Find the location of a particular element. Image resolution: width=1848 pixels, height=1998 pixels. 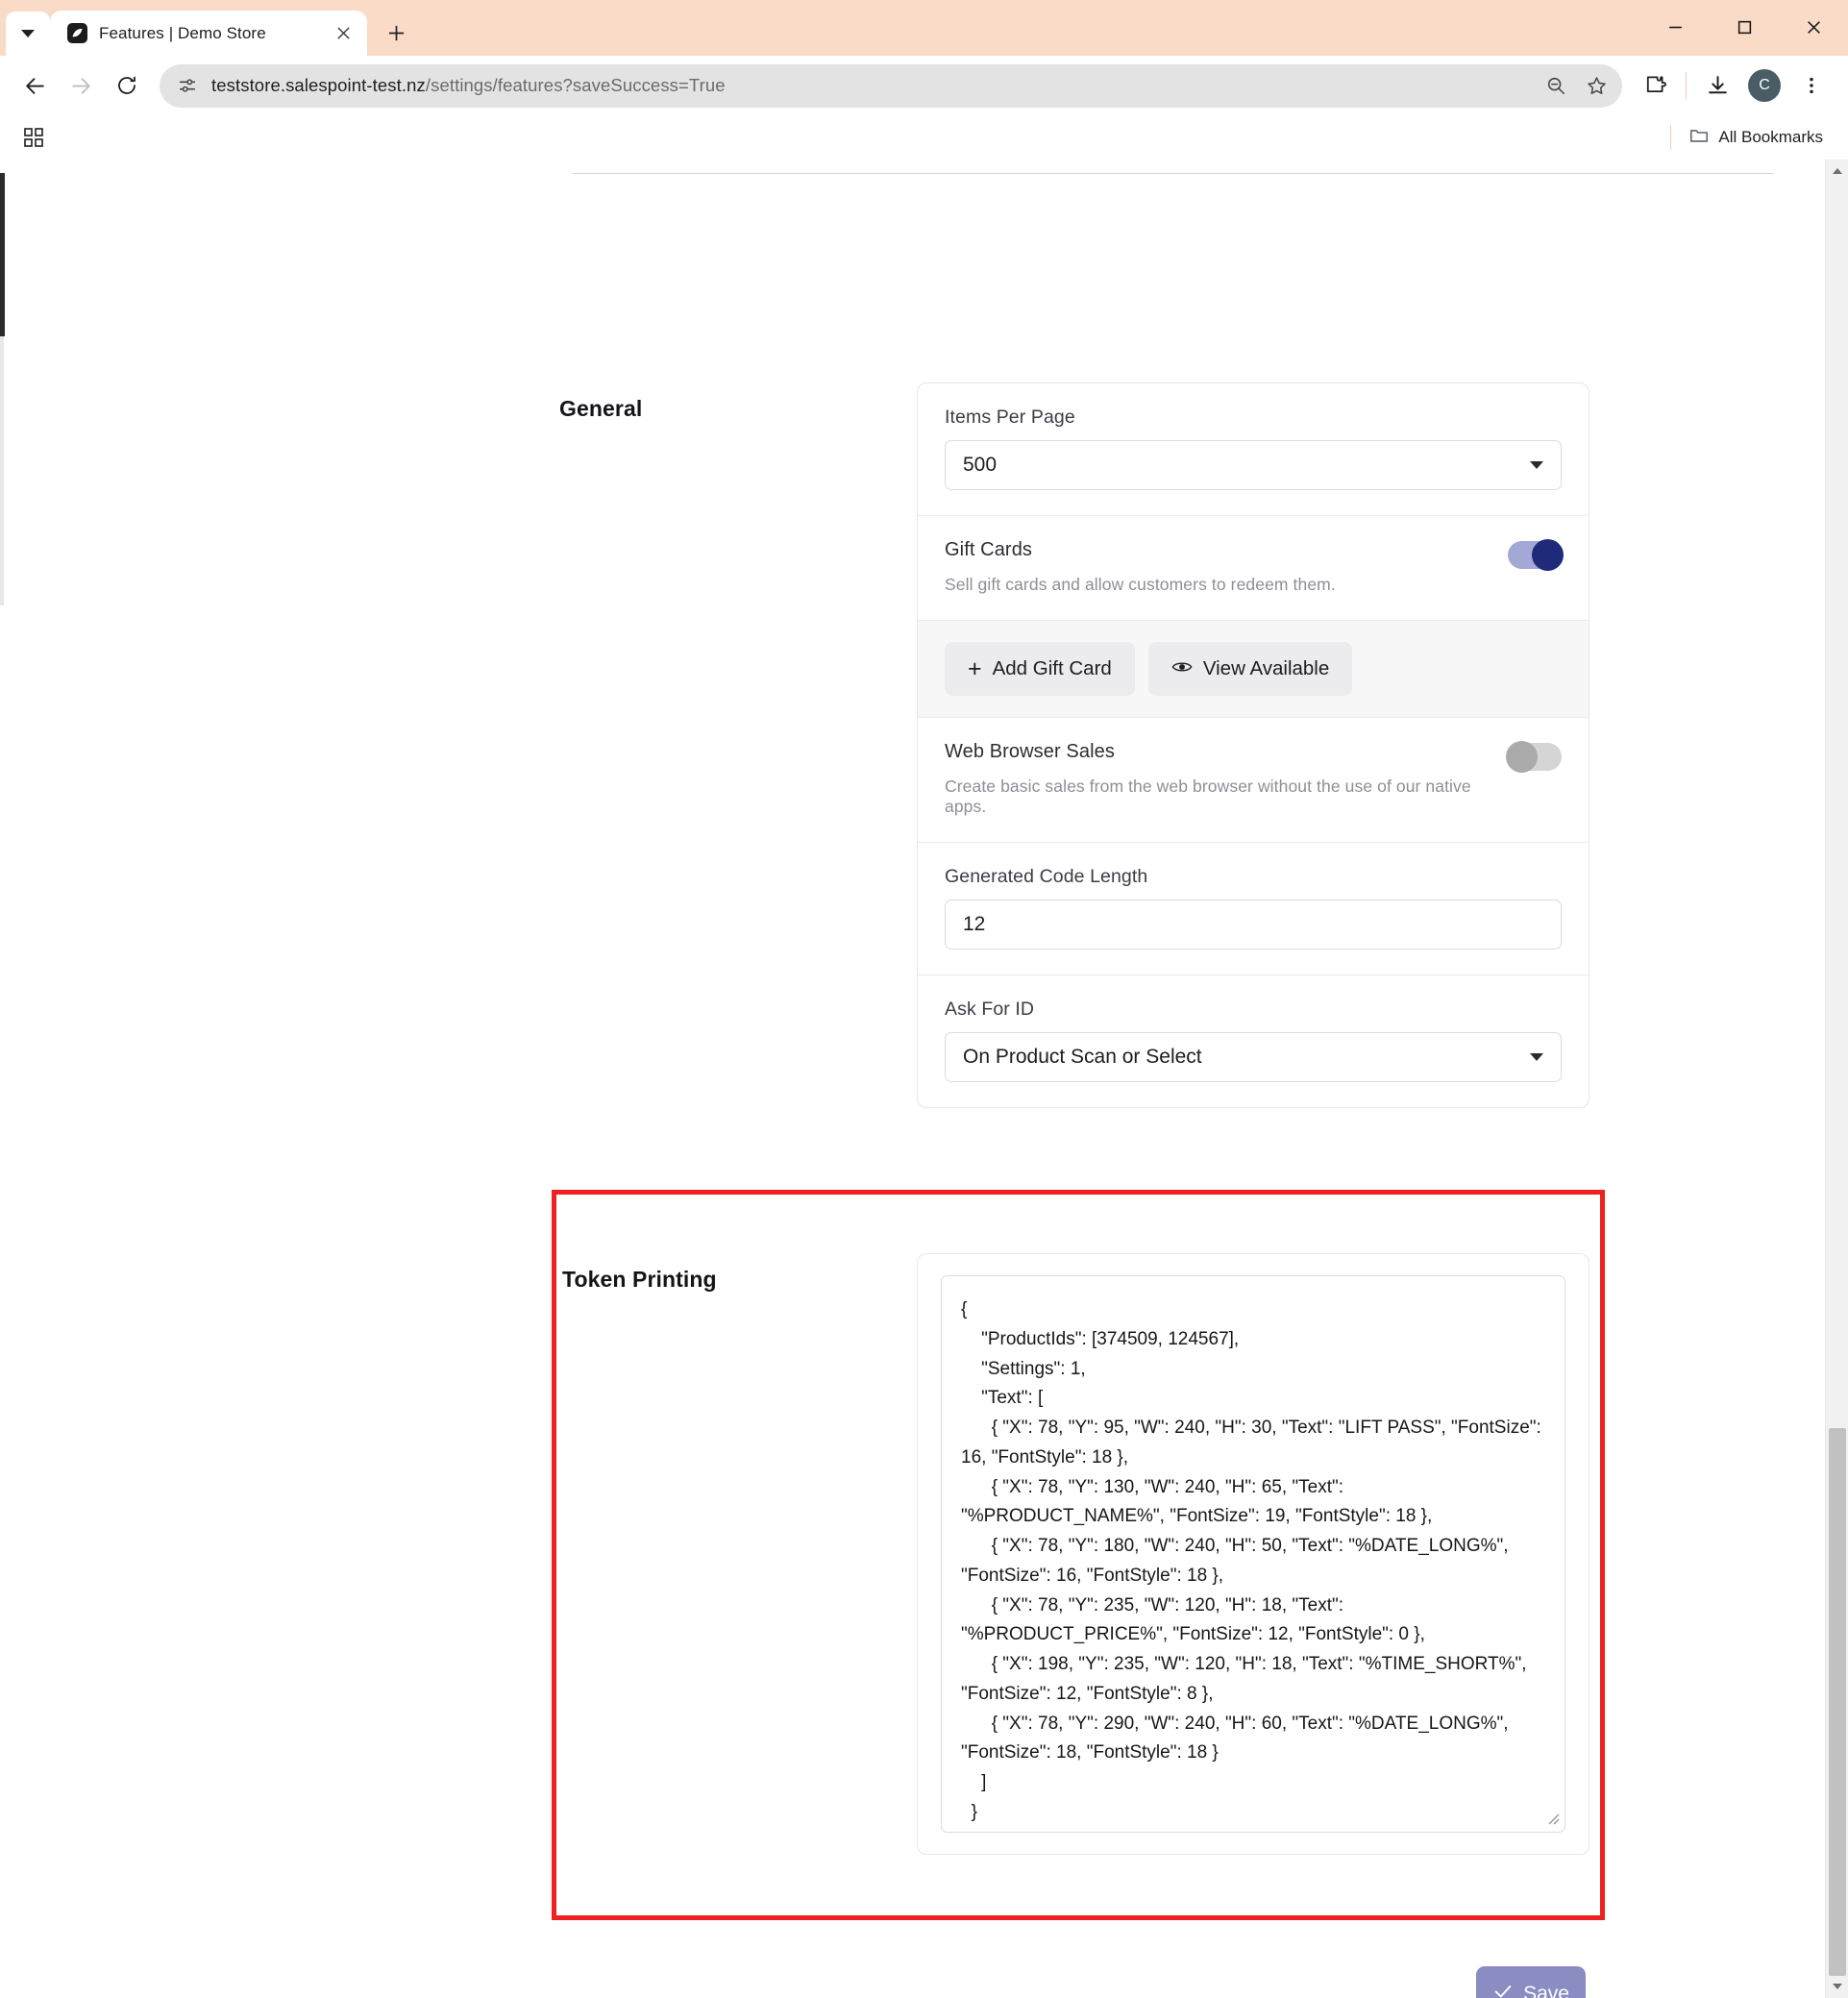

generated-code-length-label: Generated Code Length is located at coordinates (1046, 877).